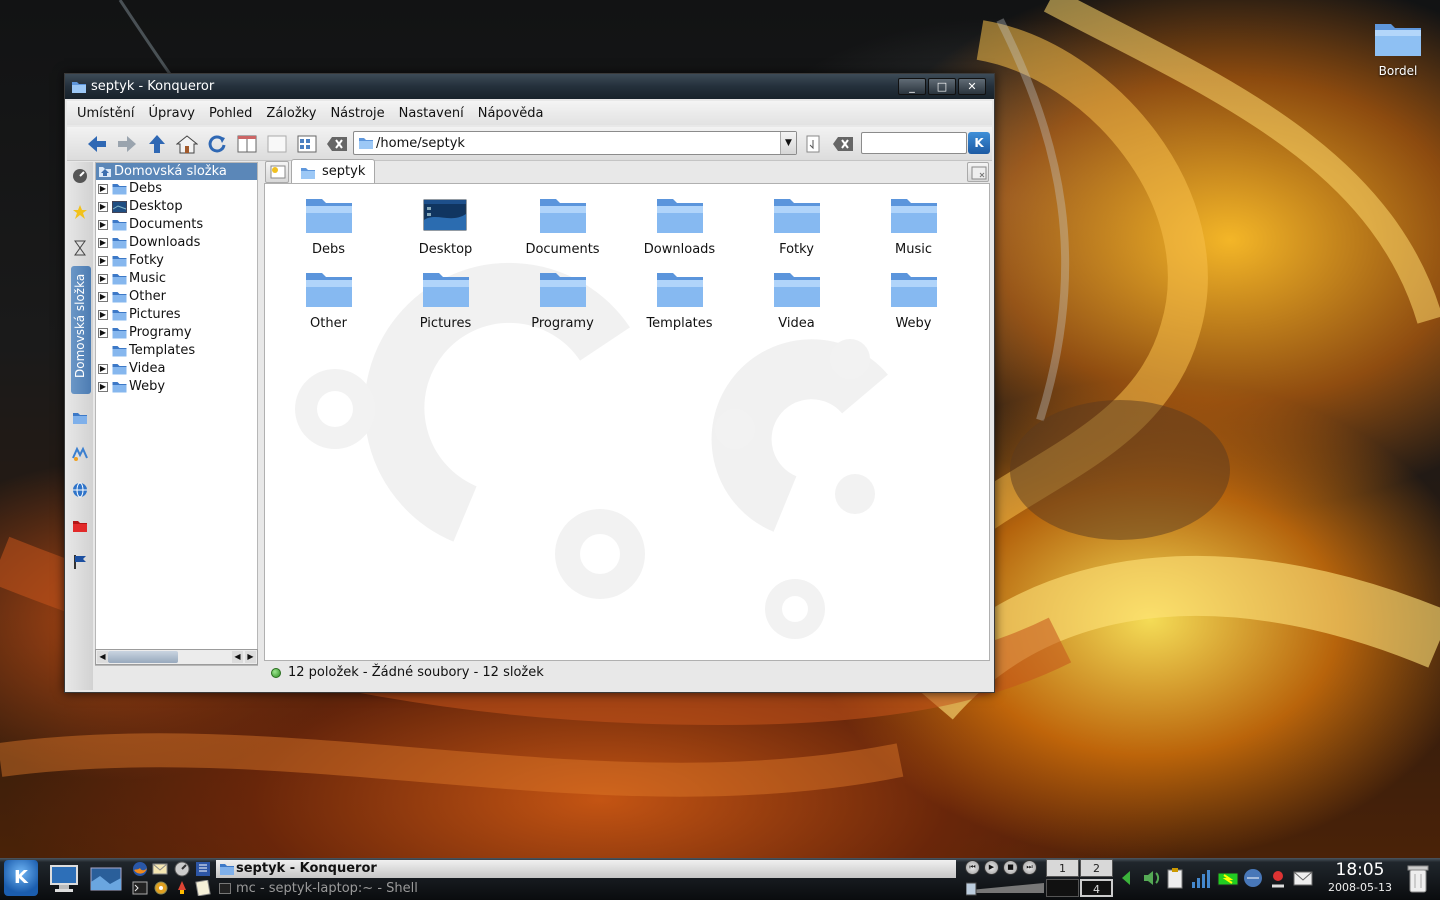 This screenshot has width=1440, height=900. I want to click on up-button, so click(157, 144).